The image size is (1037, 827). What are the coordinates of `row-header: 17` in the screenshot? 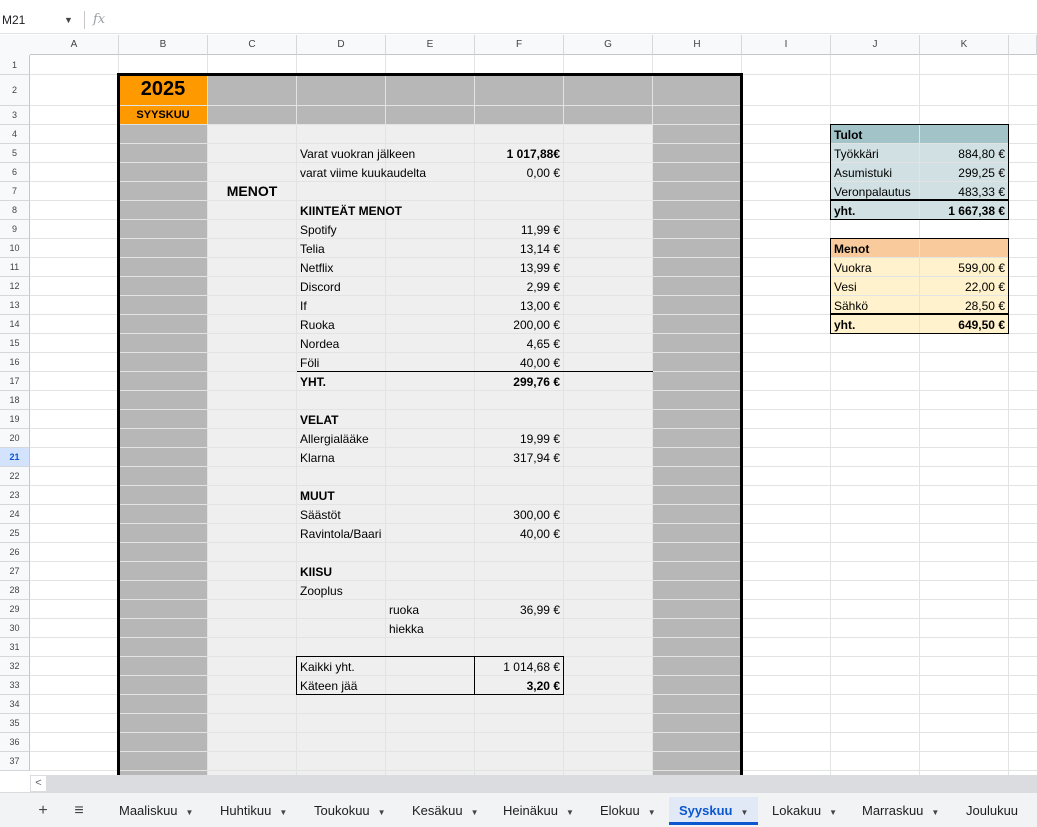 It's located at (15, 381).